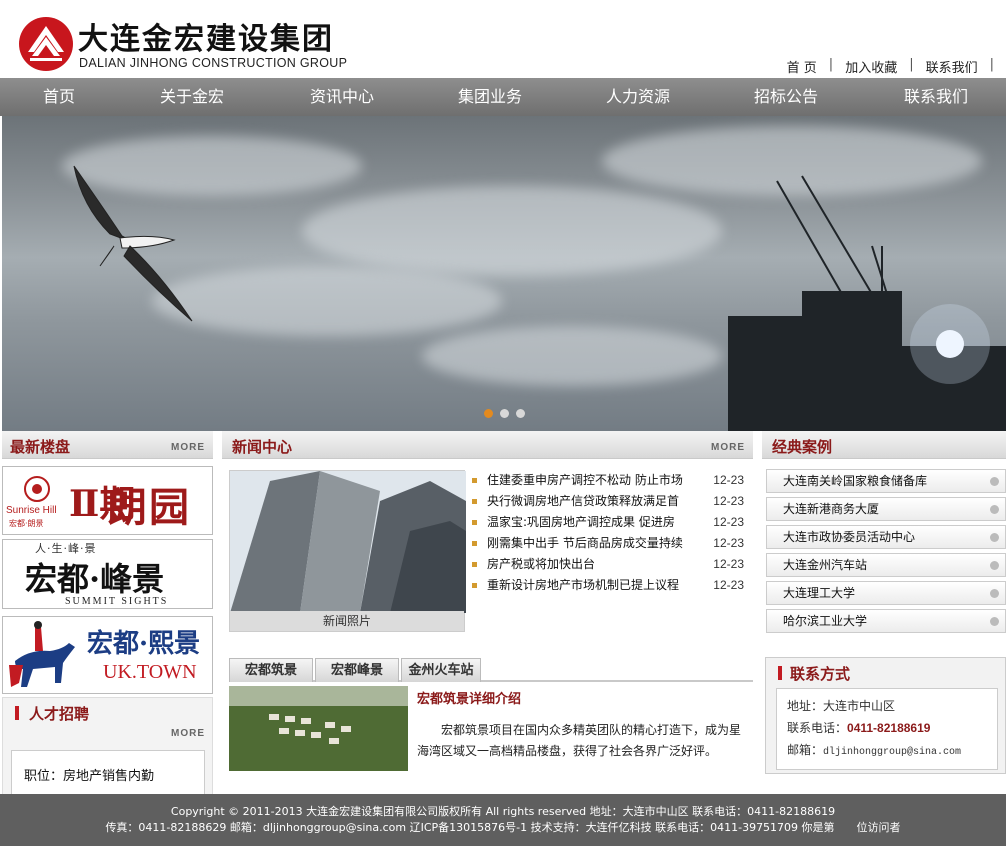 This screenshot has height=846, width=1006. What do you see at coordinates (213, 63) in the screenshot?
I see `logo-subtitle: DALIAN JINHONG CONSTRUCTION GROUP` at bounding box center [213, 63].